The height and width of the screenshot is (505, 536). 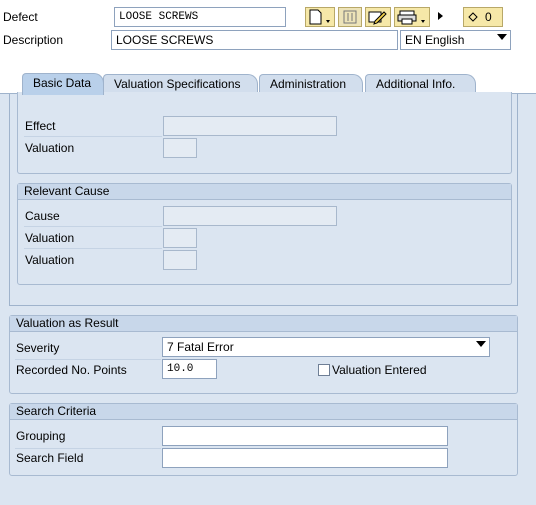 What do you see at coordinates (50, 260) in the screenshot?
I see `cause-valuation-label-2: Valuation` at bounding box center [50, 260].